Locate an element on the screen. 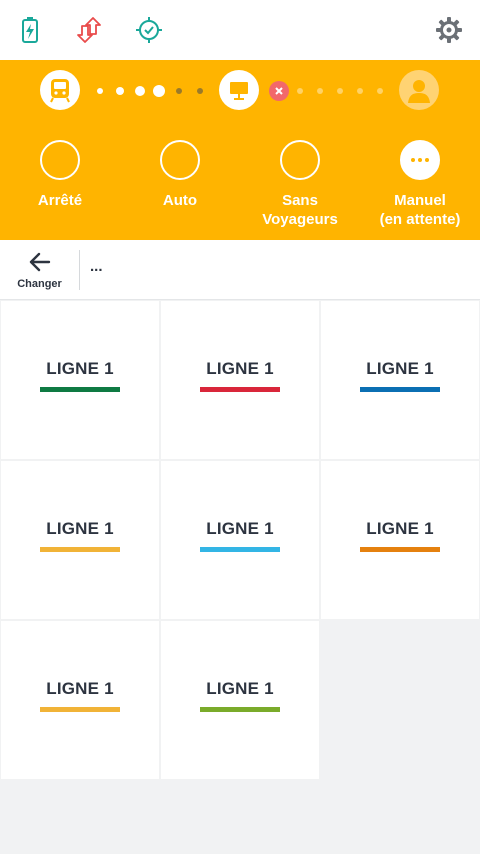  back-button: Changer is located at coordinates (39, 270).